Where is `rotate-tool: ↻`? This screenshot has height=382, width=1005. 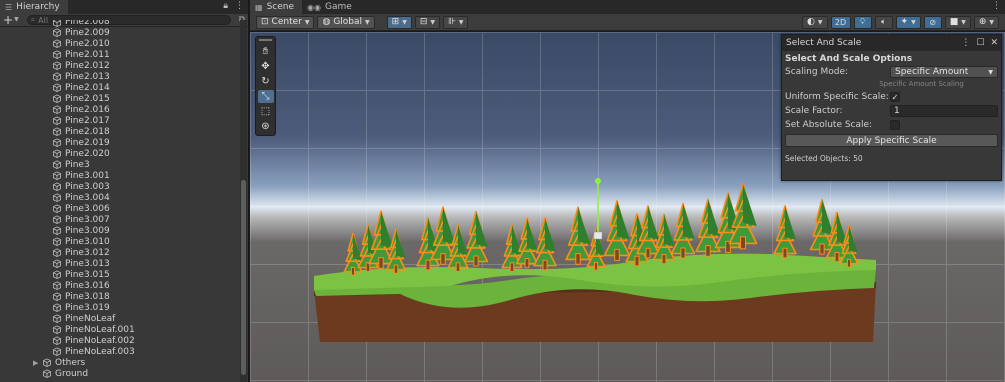
rotate-tool: ↻ is located at coordinates (266, 81).